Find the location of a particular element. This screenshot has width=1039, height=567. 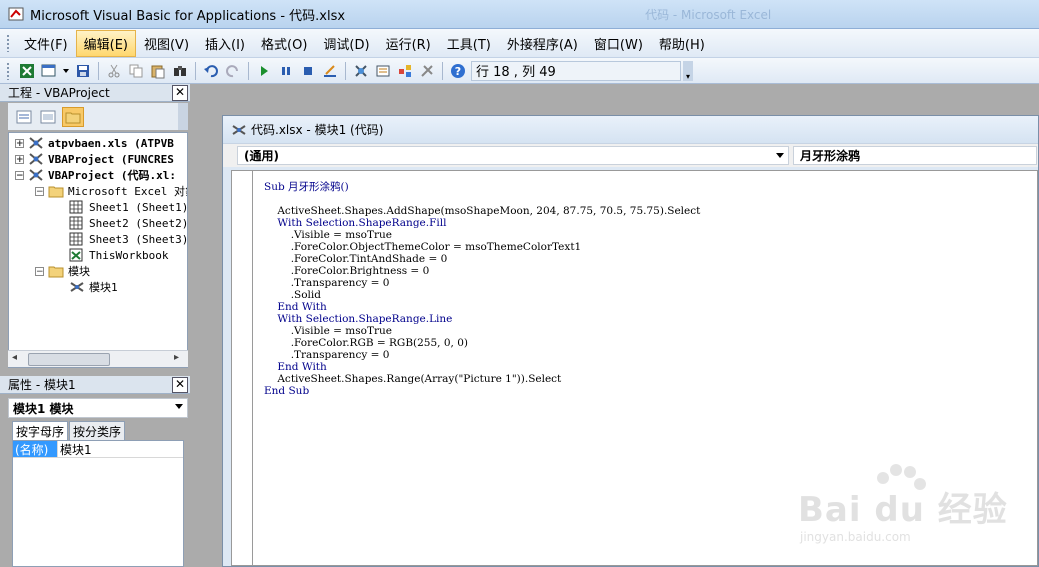

copy-icon is located at coordinates (136, 71).